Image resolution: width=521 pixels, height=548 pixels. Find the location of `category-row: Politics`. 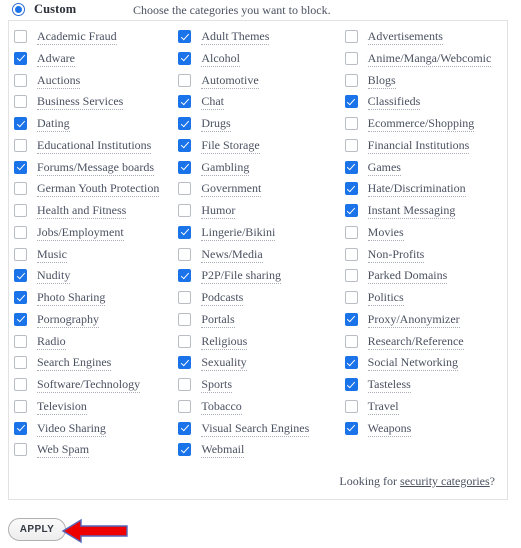

category-row: Politics is located at coordinates (425, 301).